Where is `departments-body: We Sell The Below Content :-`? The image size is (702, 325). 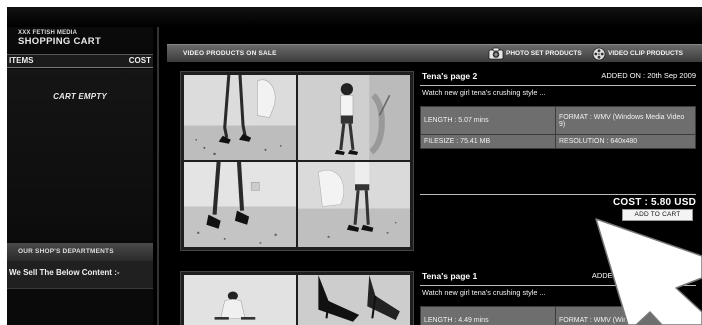
departments-body: We Sell The Below Content :- is located at coordinates (80, 275).